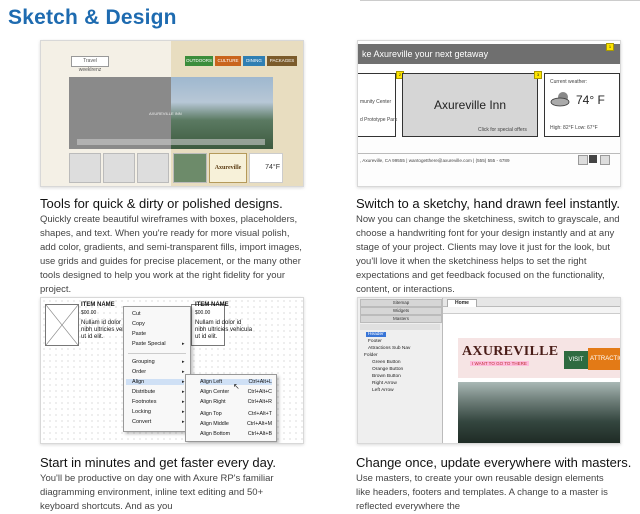 The width and height of the screenshot is (640, 514). Describe the element at coordinates (218, 323) in the screenshot. I see `body-line-2a: Nullam id dolor id` at that location.